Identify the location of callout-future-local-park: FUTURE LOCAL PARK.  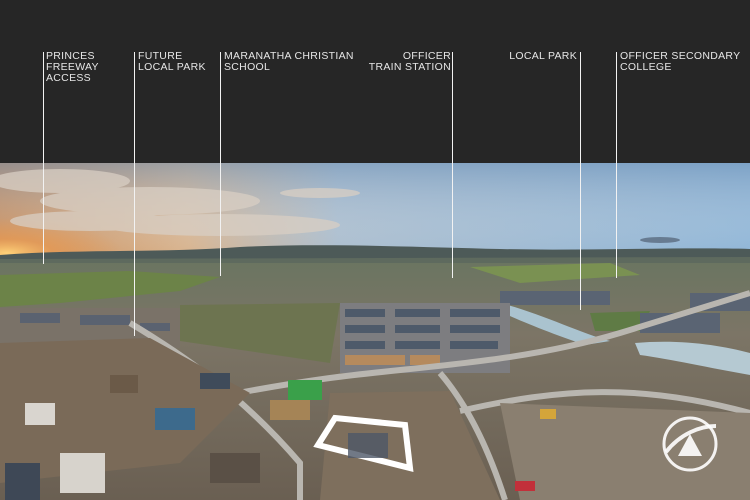
(172, 61).